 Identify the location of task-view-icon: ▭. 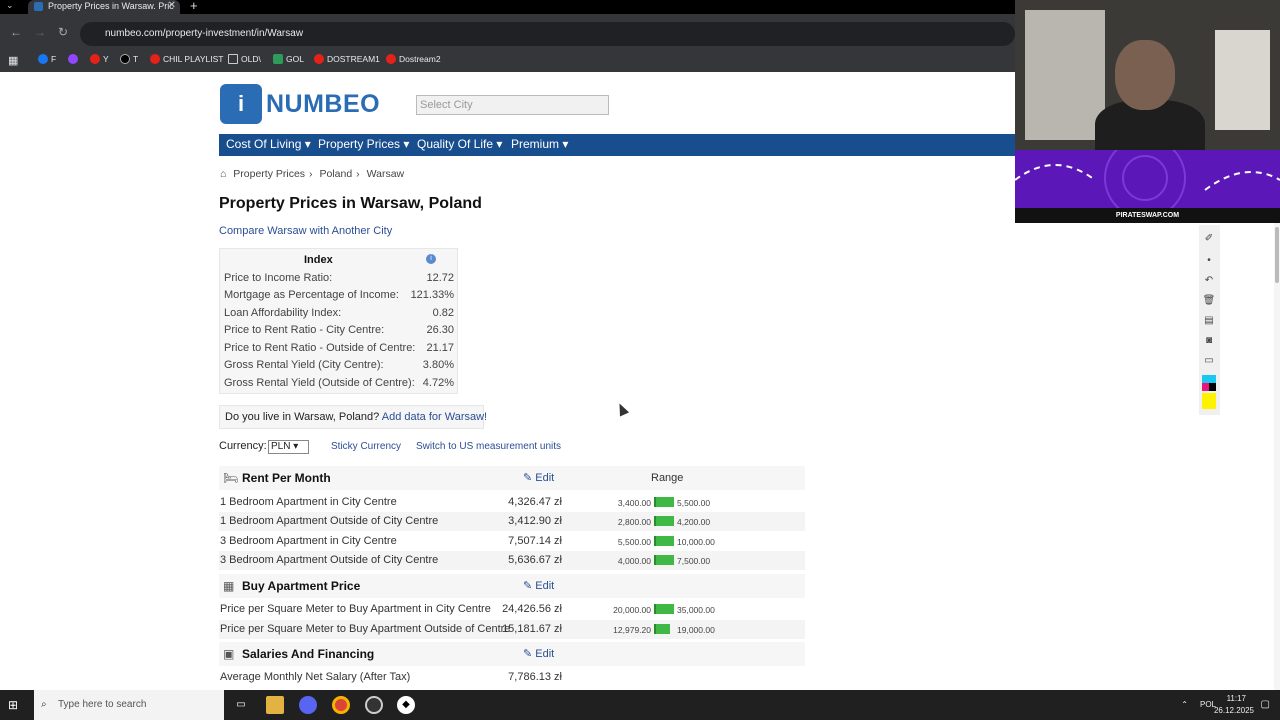
(241, 705).